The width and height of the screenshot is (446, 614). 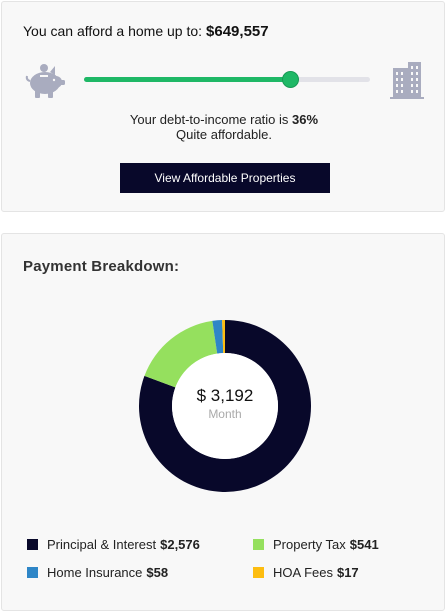 I want to click on debt-to-income-text: Your debt-to-income ratio is 36%, so click(x=224, y=119).